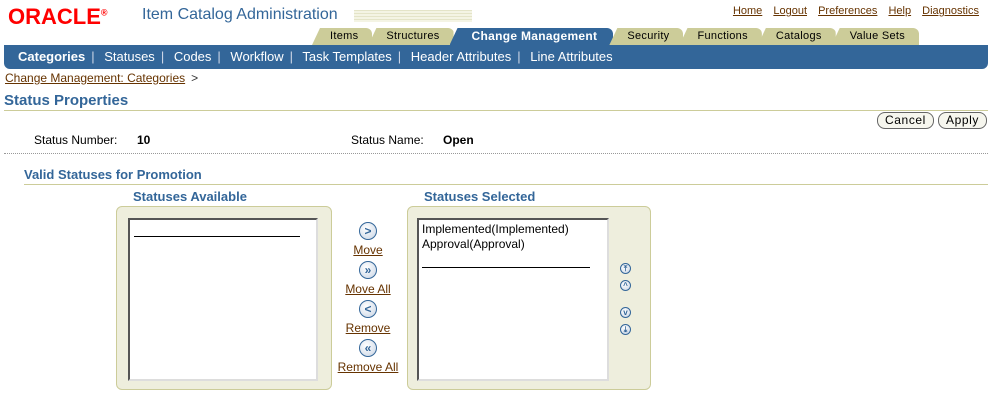 This screenshot has width=993, height=406. I want to click on subnav-statuses: Statuses, so click(129, 56).